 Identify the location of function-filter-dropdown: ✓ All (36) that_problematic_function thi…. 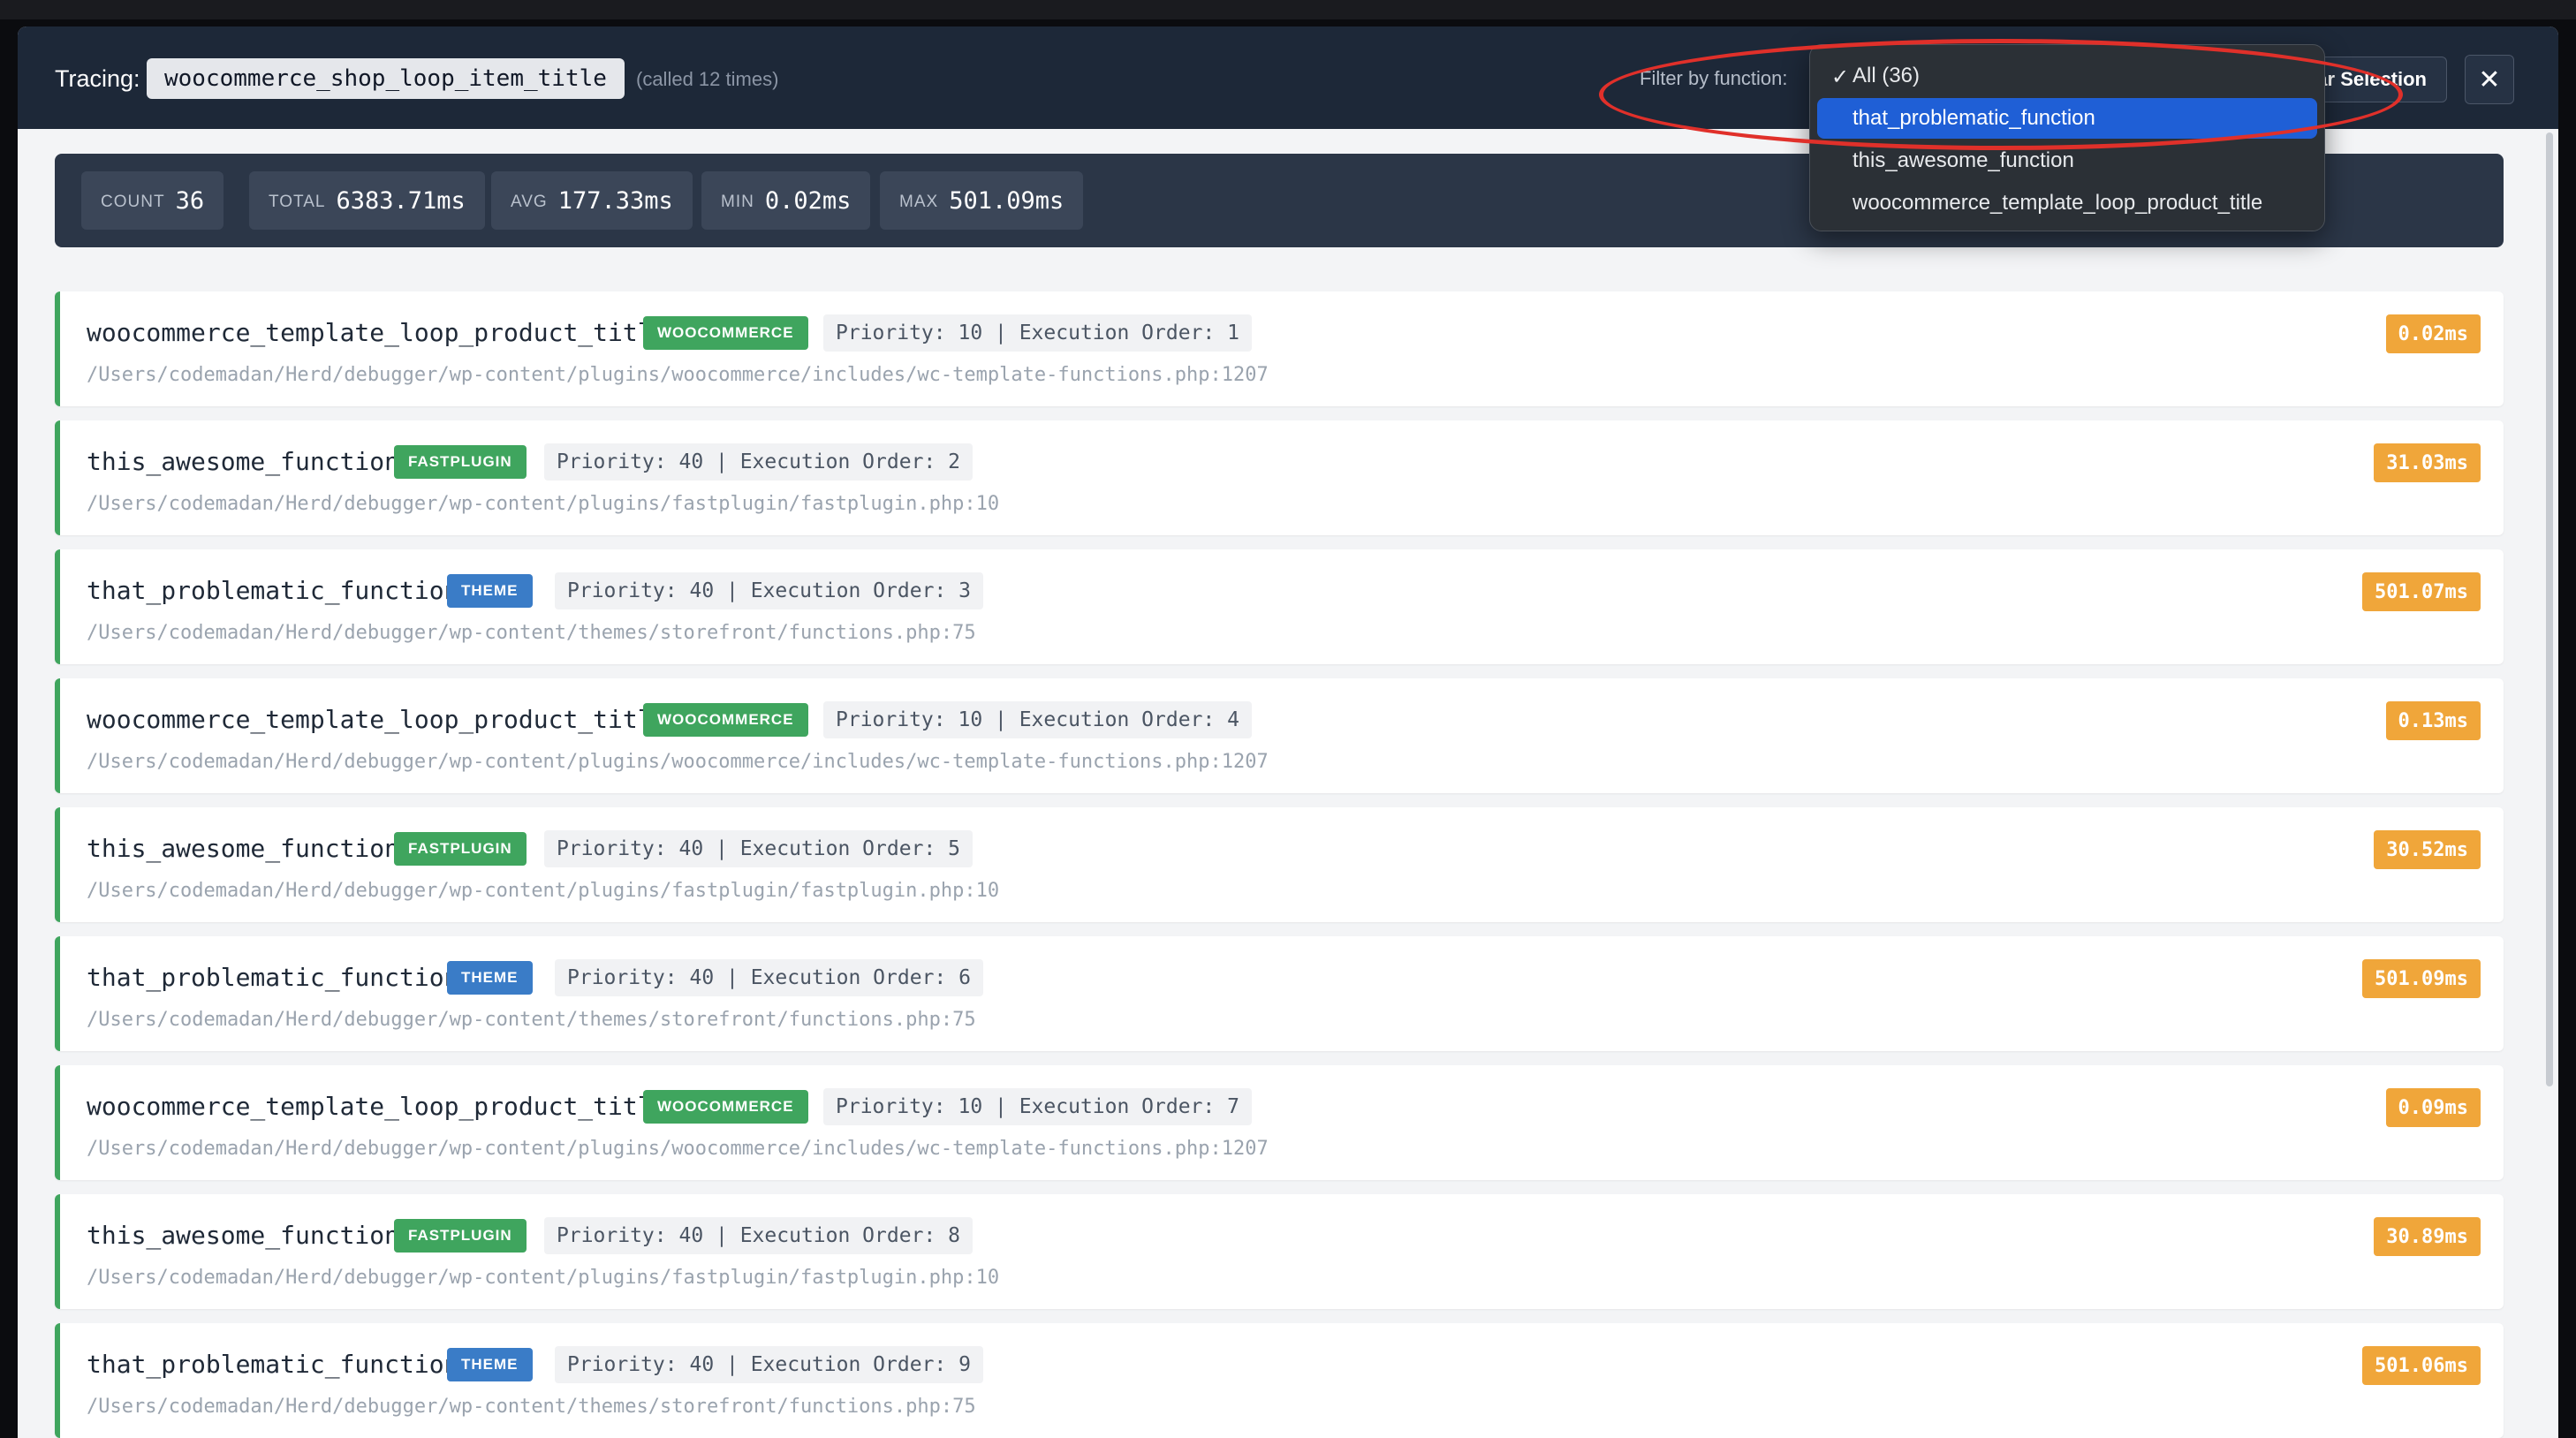
(2067, 137).